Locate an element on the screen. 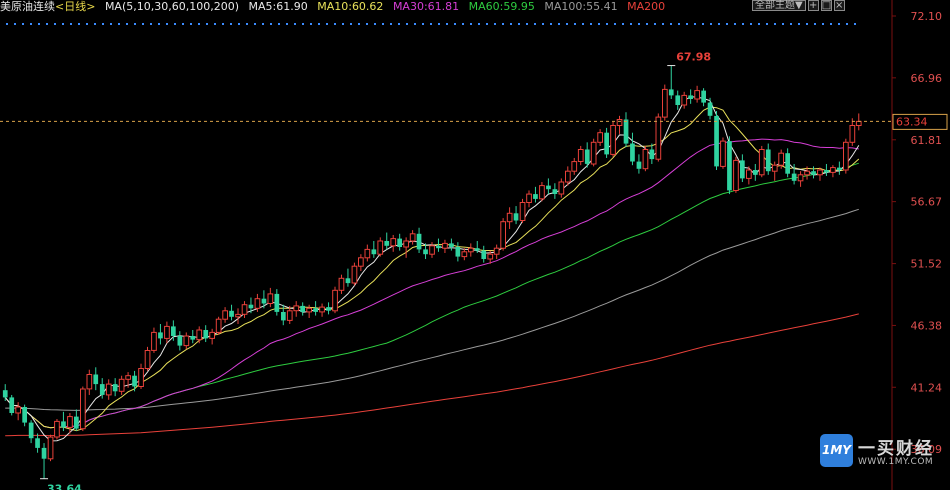 The height and width of the screenshot is (490, 950). low-annotation: 33.64 is located at coordinates (64, 486).